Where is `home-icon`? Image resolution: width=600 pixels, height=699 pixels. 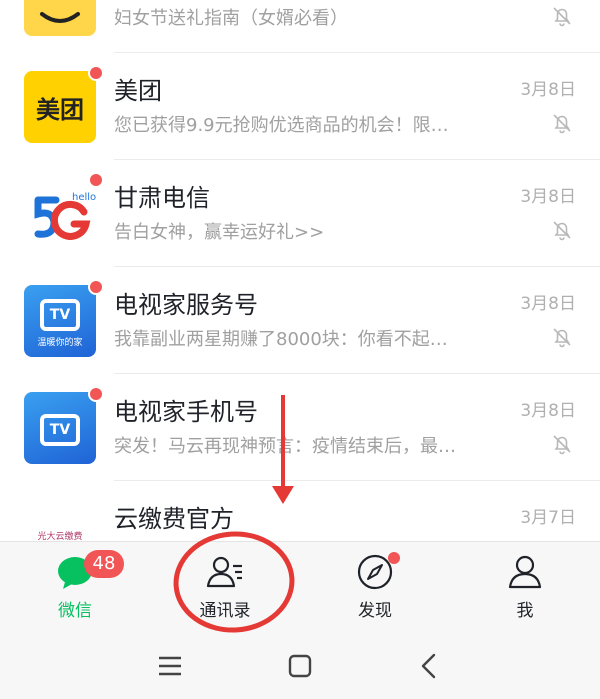 home-icon is located at coordinates (300, 666).